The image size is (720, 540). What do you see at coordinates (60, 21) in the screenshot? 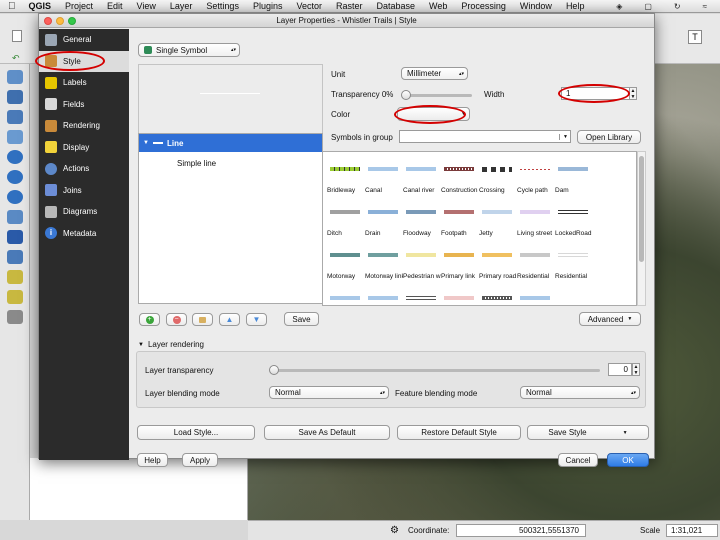
I see `minimize-window-button` at bounding box center [60, 21].